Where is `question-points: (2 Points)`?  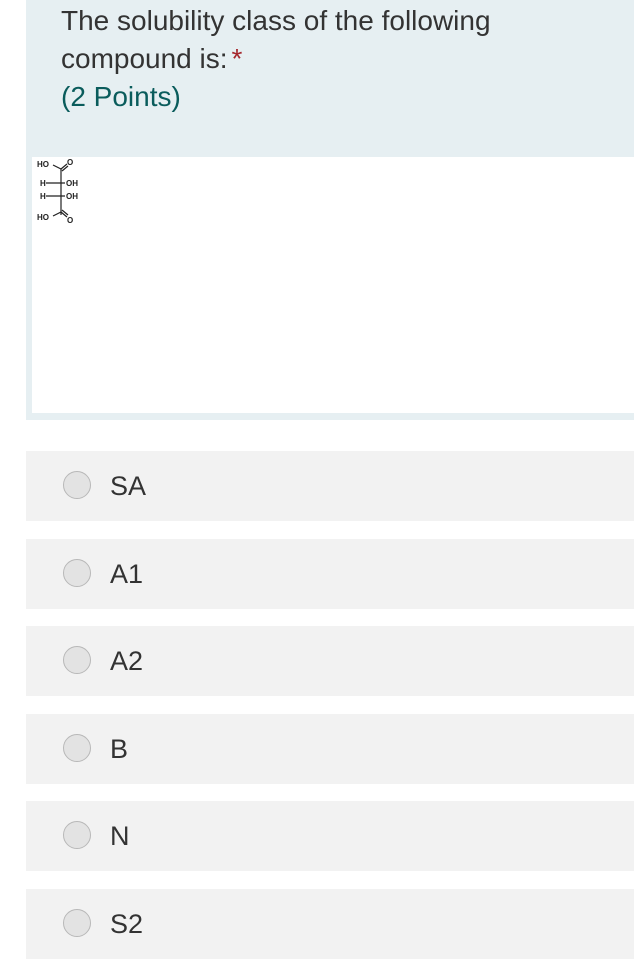
question-points: (2 Points) is located at coordinates (121, 96).